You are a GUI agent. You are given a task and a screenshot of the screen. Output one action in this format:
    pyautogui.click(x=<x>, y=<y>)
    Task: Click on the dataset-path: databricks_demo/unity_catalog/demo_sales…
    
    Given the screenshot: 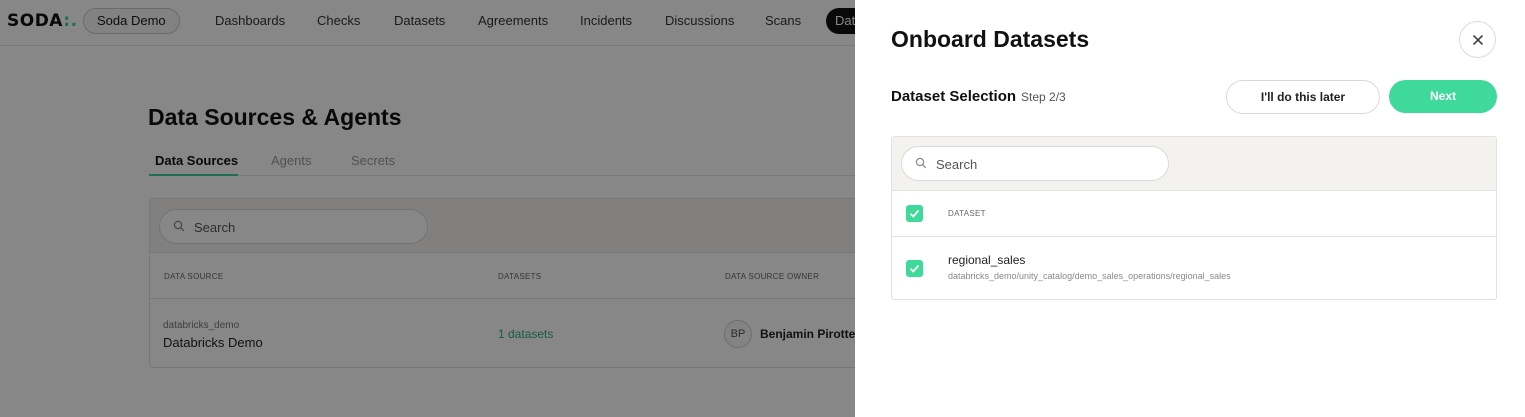 What is the action you would take?
    pyautogui.click(x=1089, y=276)
    